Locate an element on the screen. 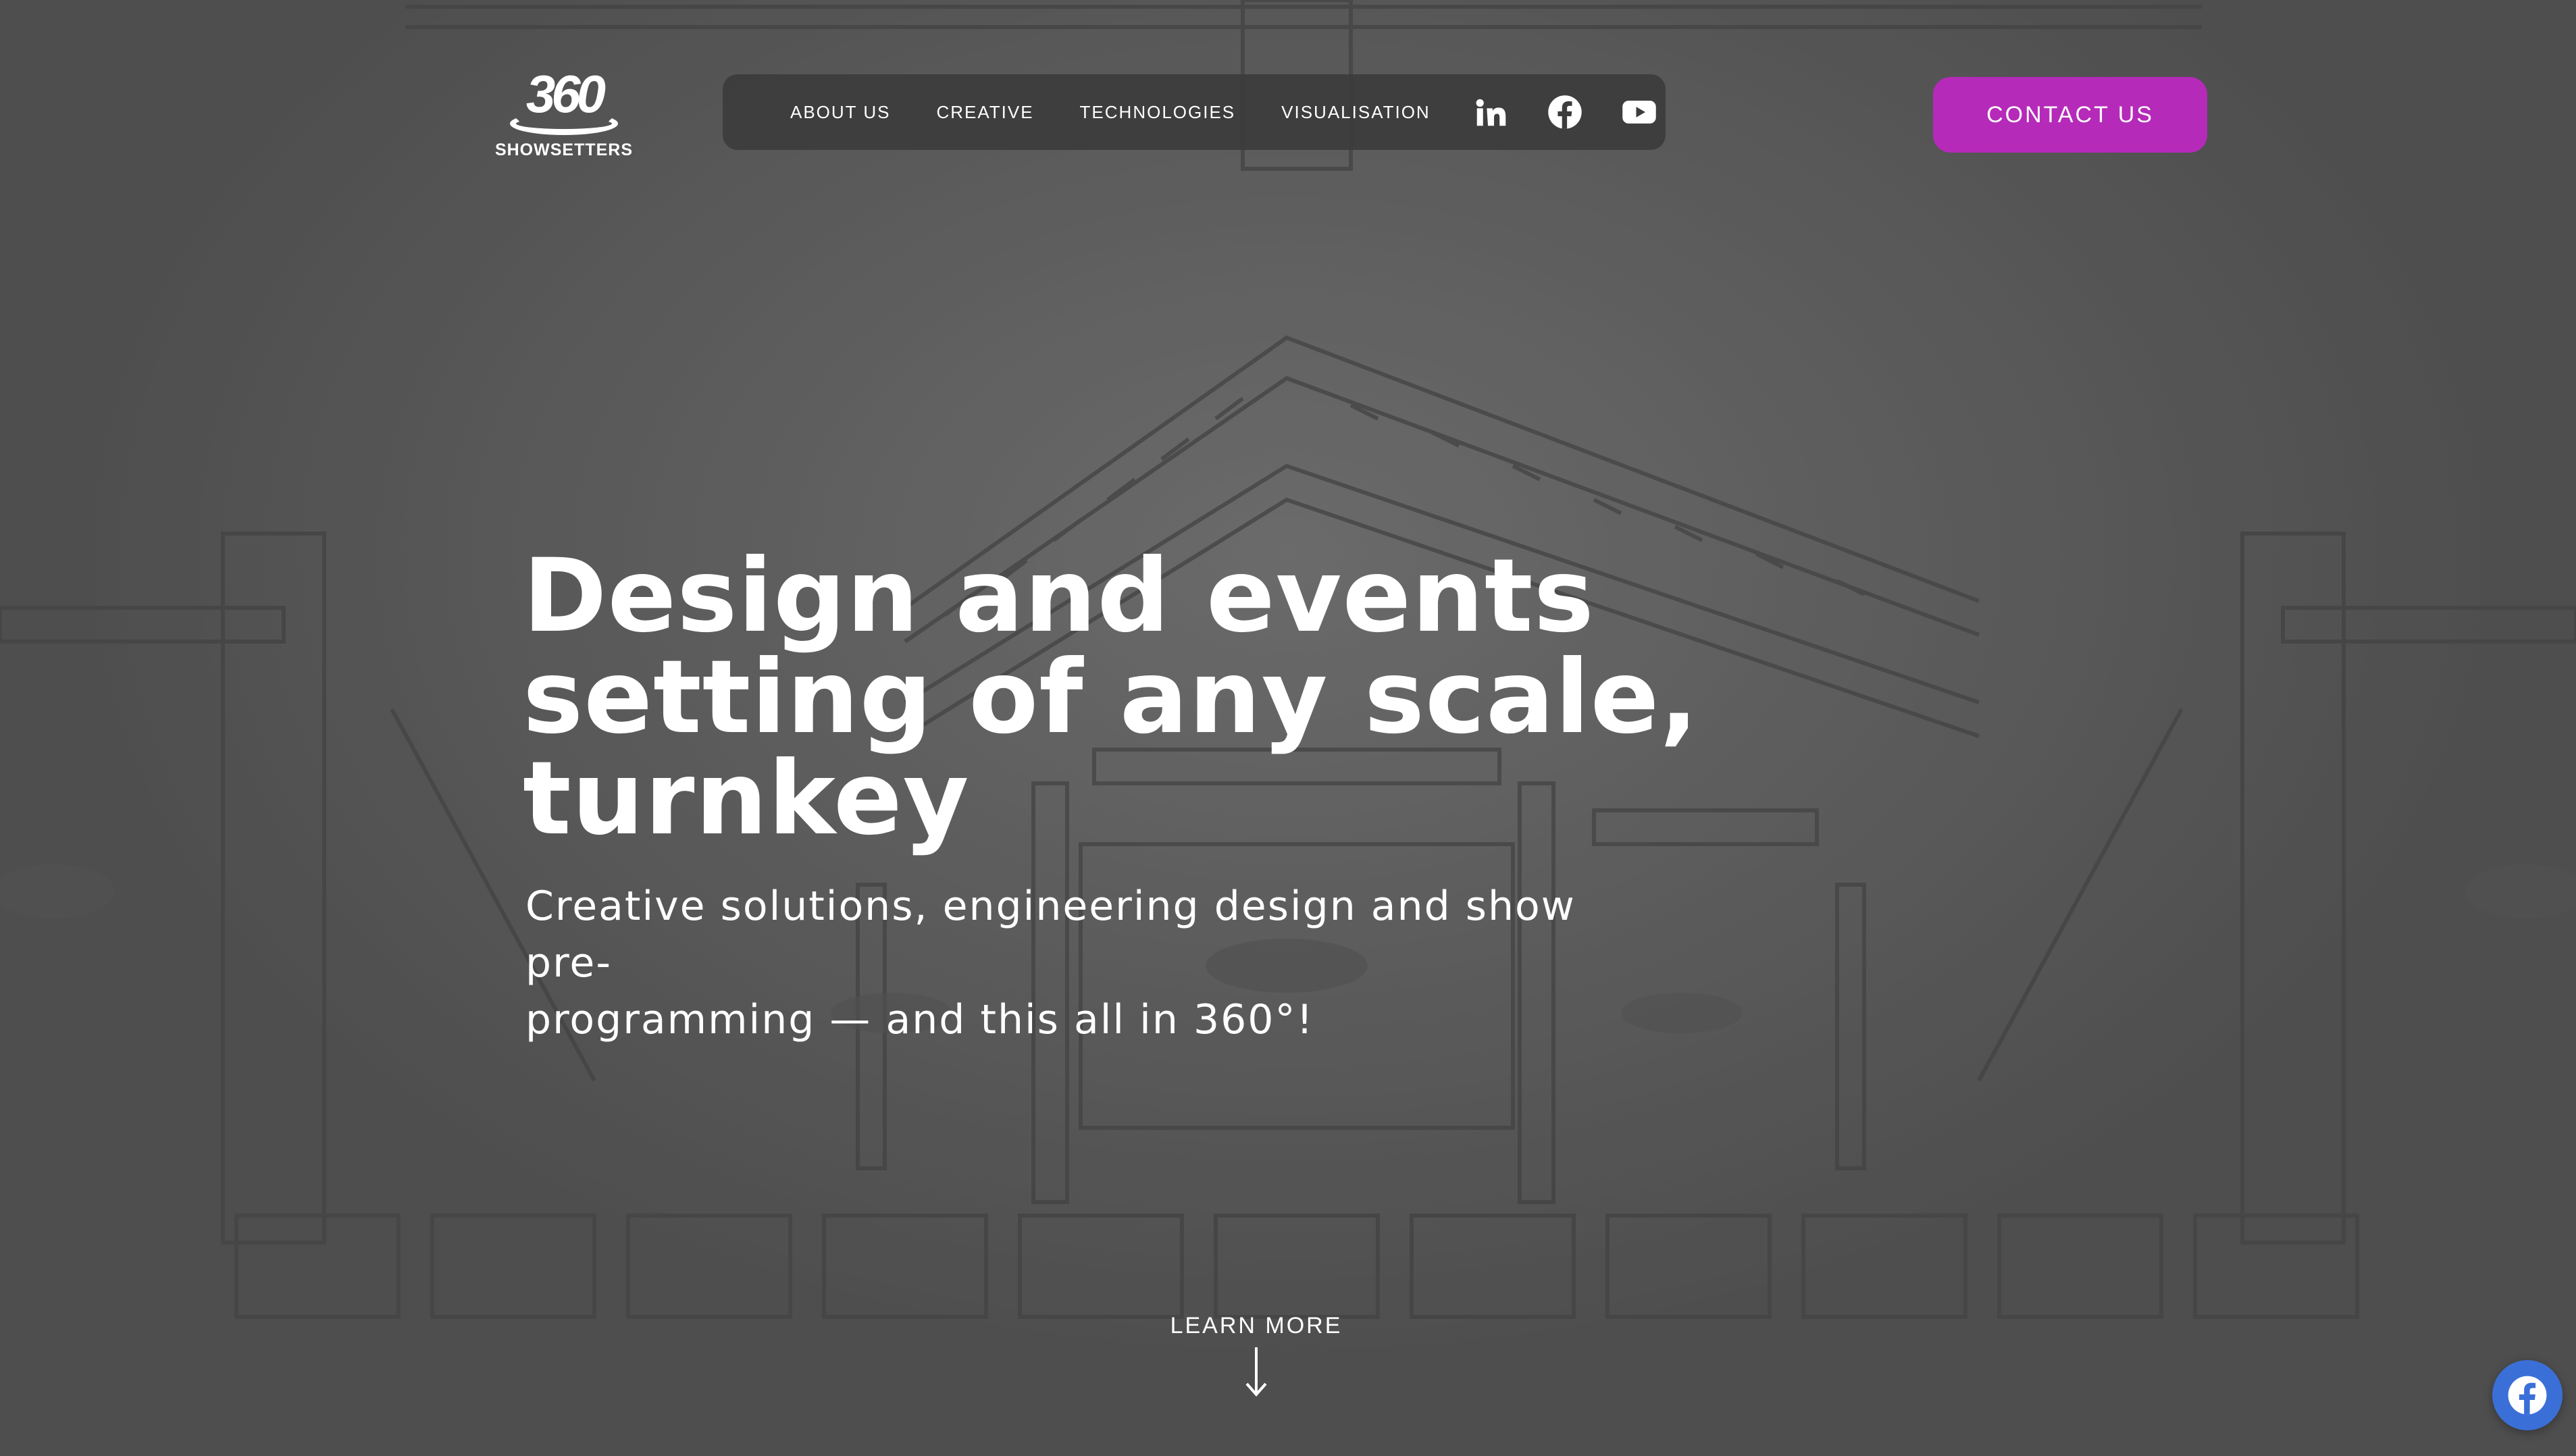 The width and height of the screenshot is (2576, 1456). nav-link-technologies: TECHNOLOGIES is located at coordinates (1158, 113).